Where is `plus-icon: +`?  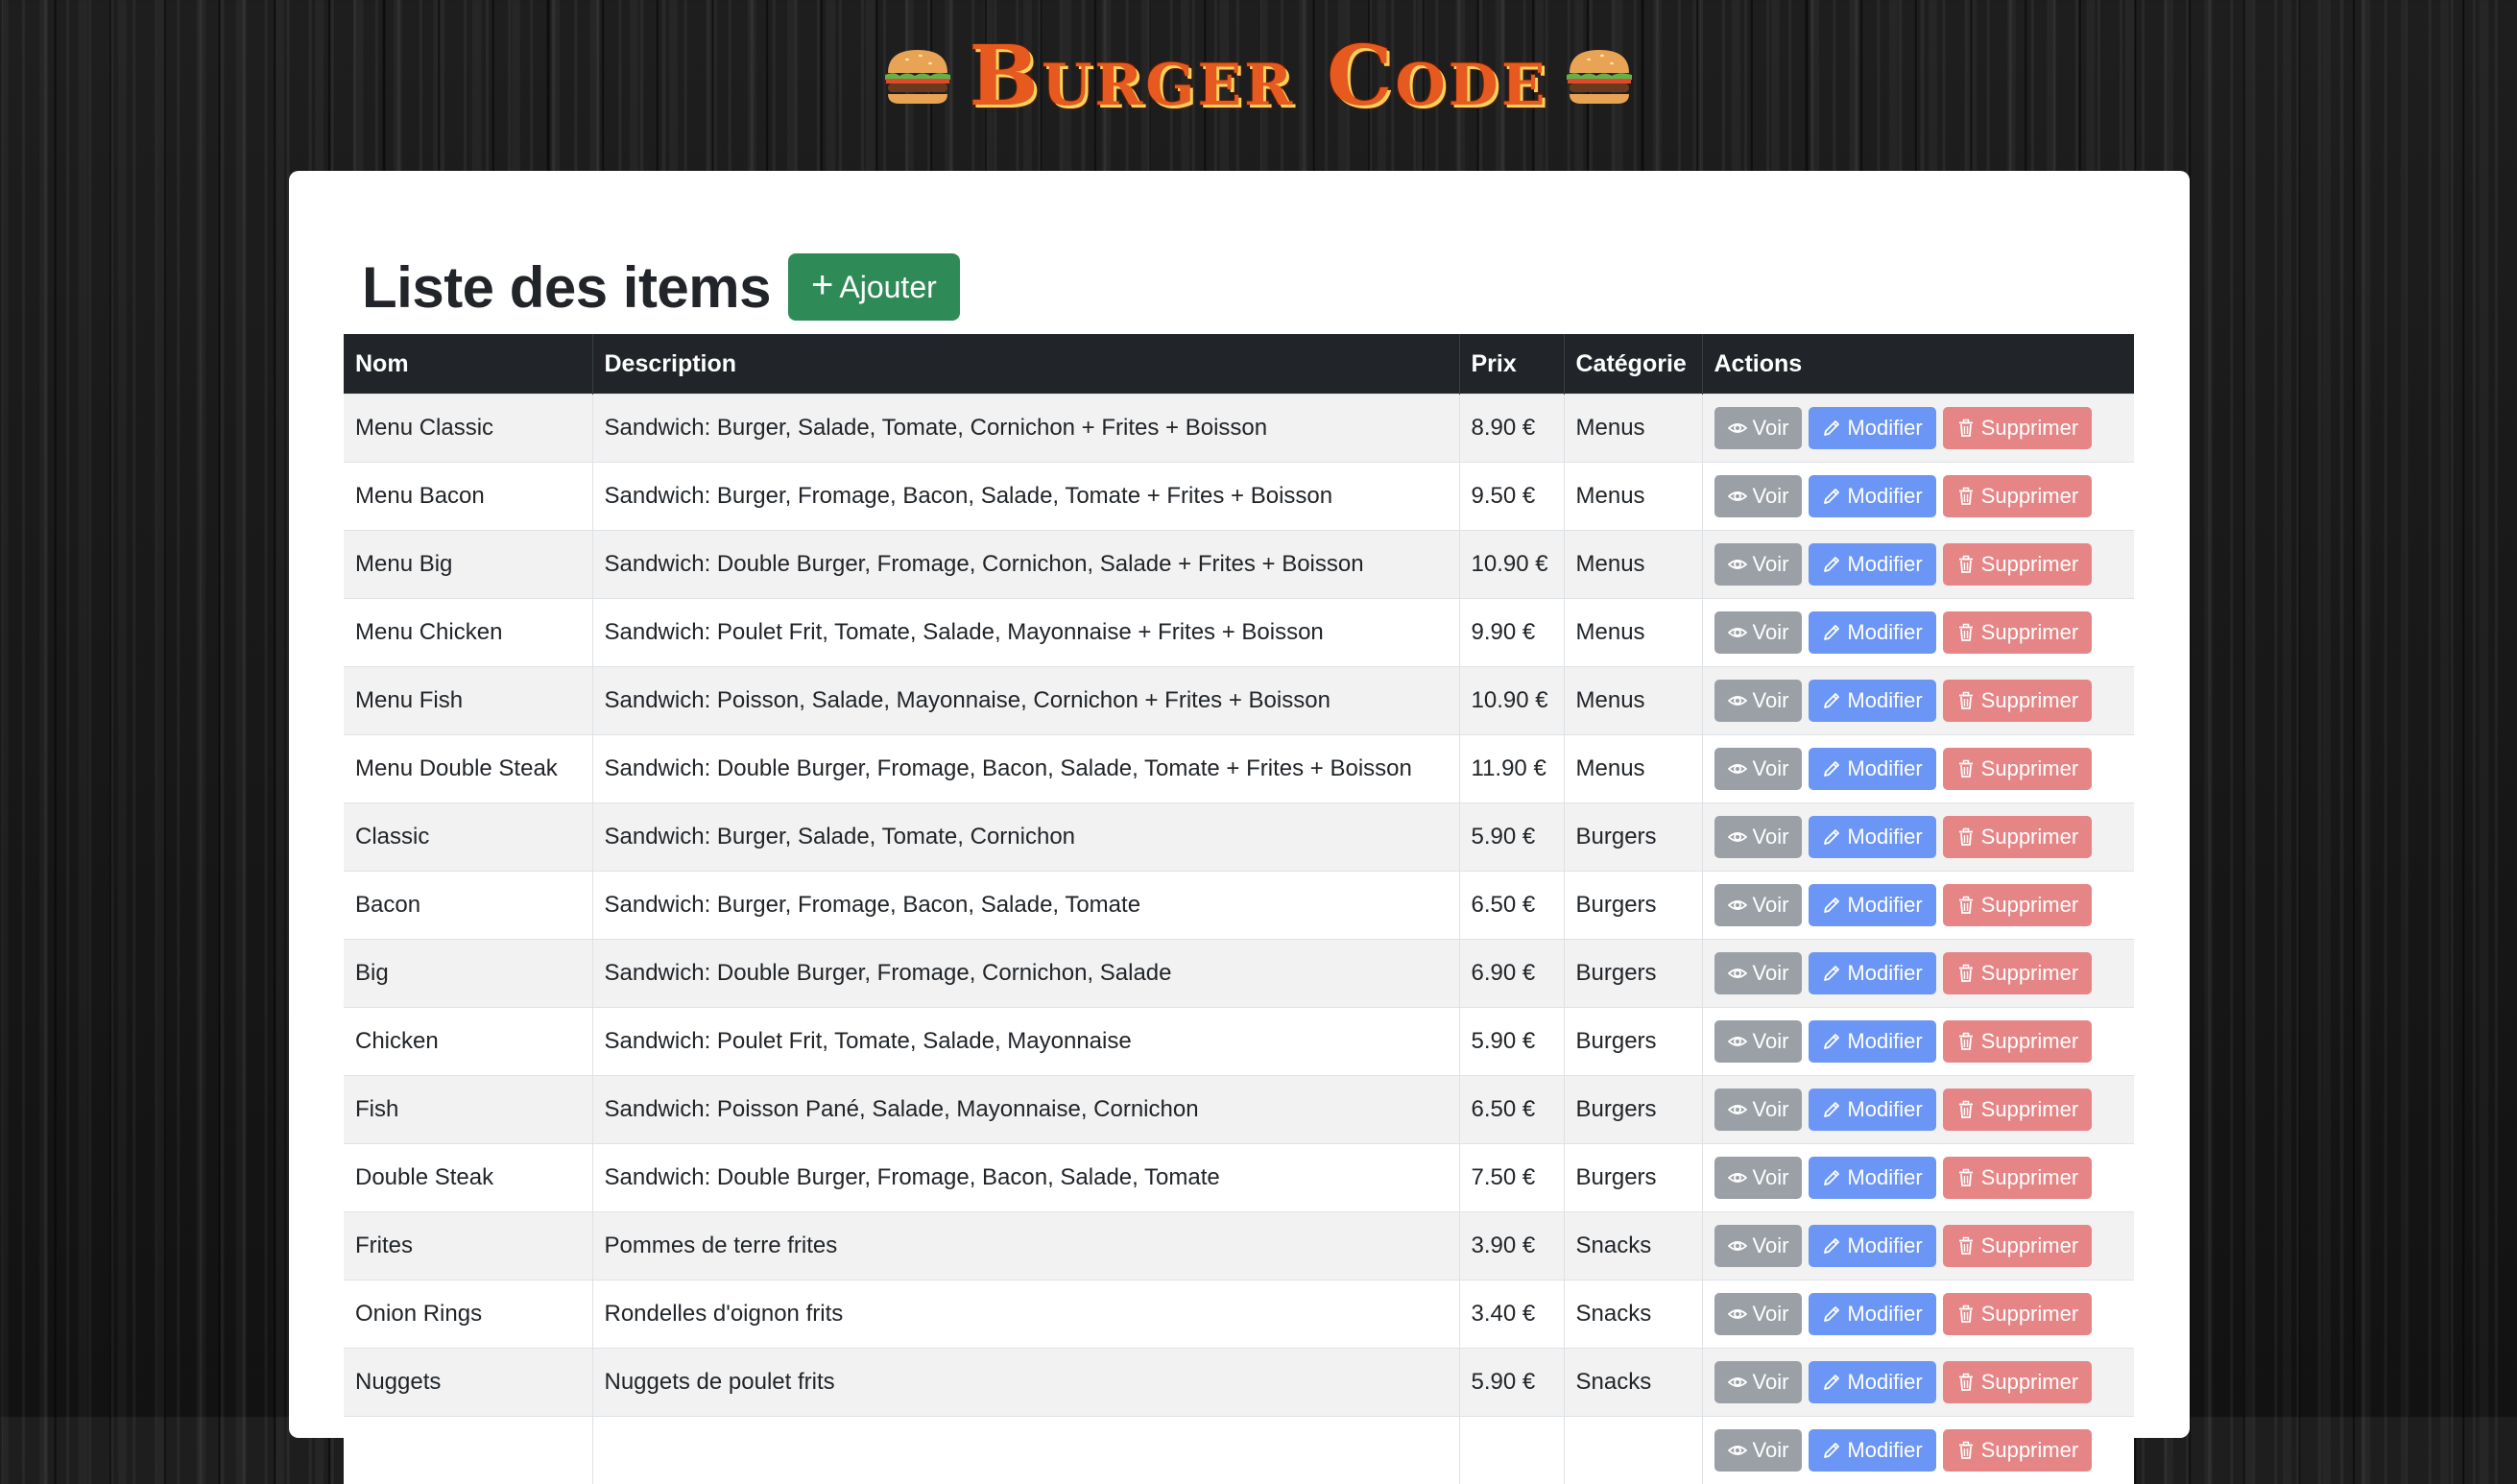 plus-icon: + is located at coordinates (822, 285).